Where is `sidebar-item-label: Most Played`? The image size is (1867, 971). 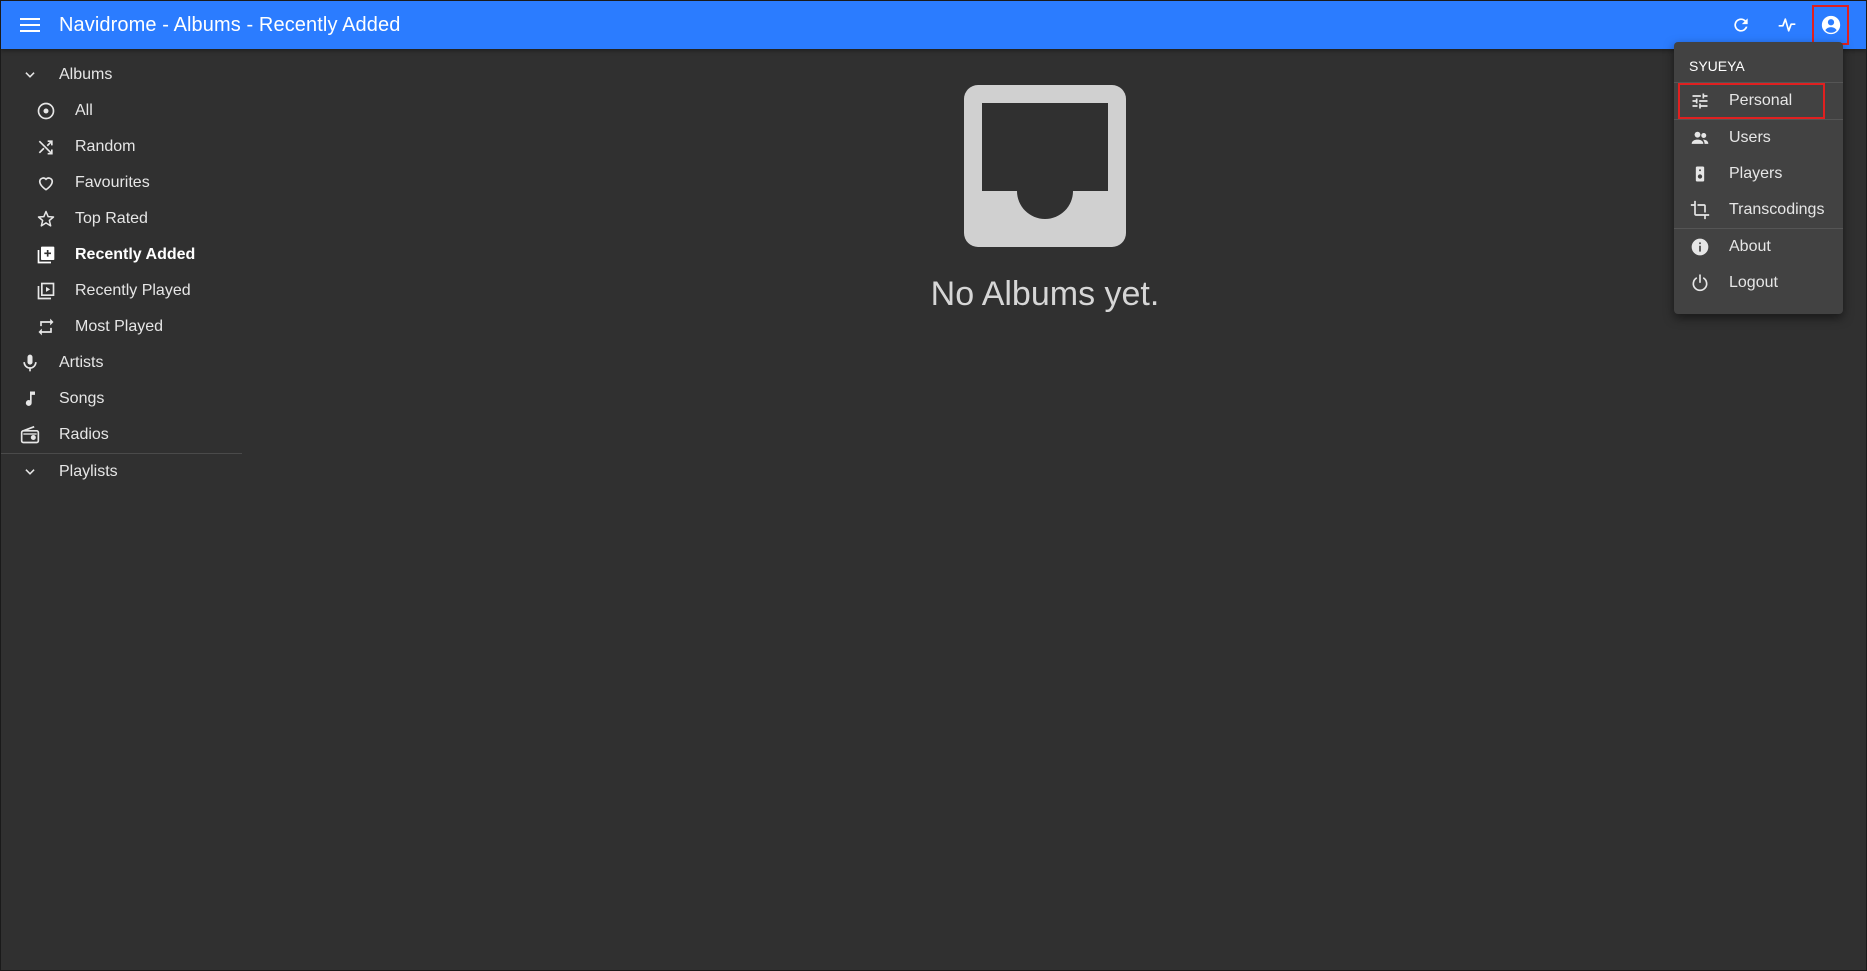 sidebar-item-label: Most Played is located at coordinates (119, 326).